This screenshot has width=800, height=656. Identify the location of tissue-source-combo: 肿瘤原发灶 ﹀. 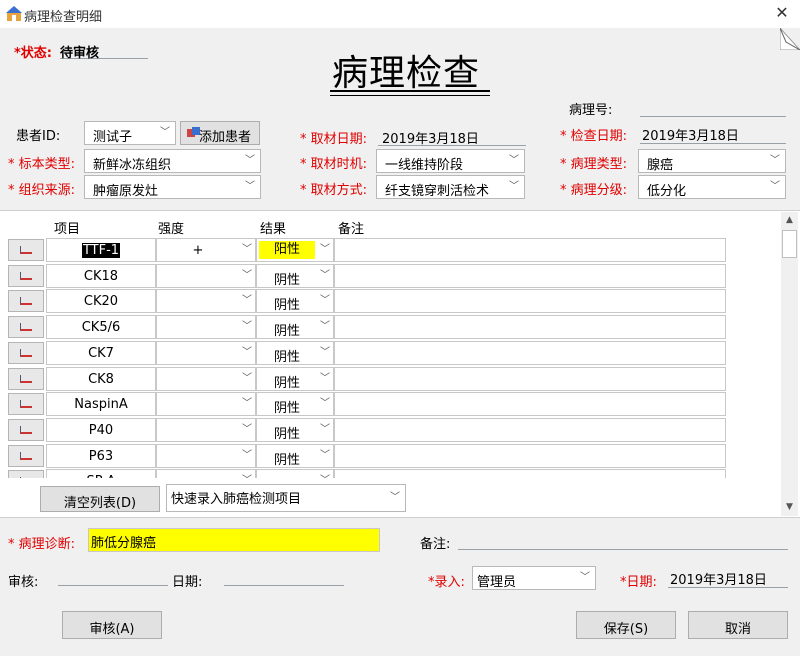
(172, 187).